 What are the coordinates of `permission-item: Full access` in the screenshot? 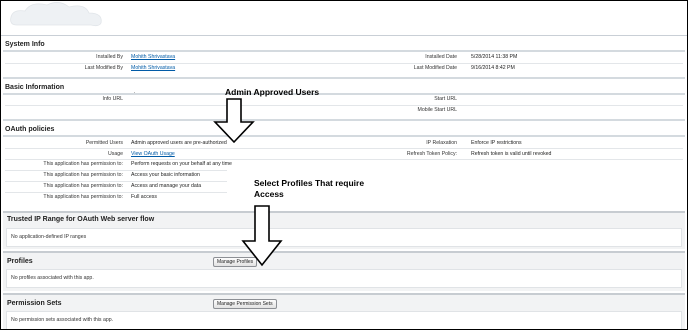 It's located at (144, 197).